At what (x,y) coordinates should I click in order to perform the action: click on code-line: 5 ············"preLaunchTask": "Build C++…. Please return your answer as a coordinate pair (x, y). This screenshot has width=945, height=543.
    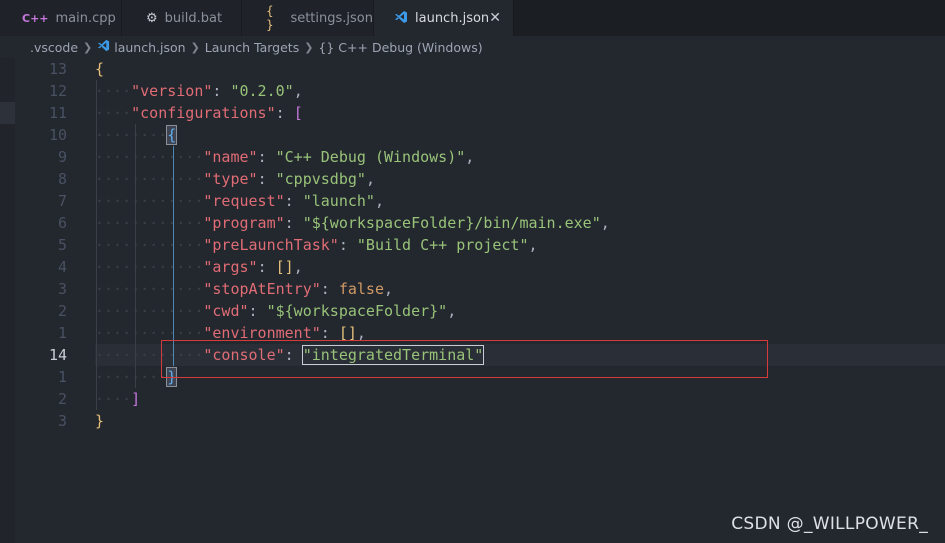
    Looking at the image, I should click on (472, 245).